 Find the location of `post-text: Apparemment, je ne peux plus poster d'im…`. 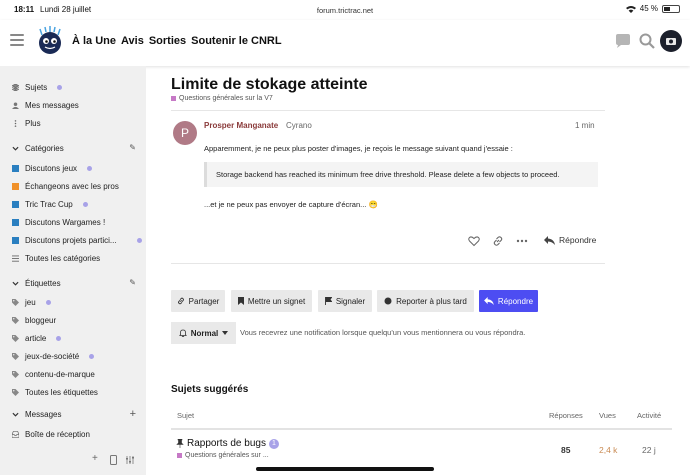

post-text: Apparemment, je ne peux plus poster d'im… is located at coordinates (358, 148).